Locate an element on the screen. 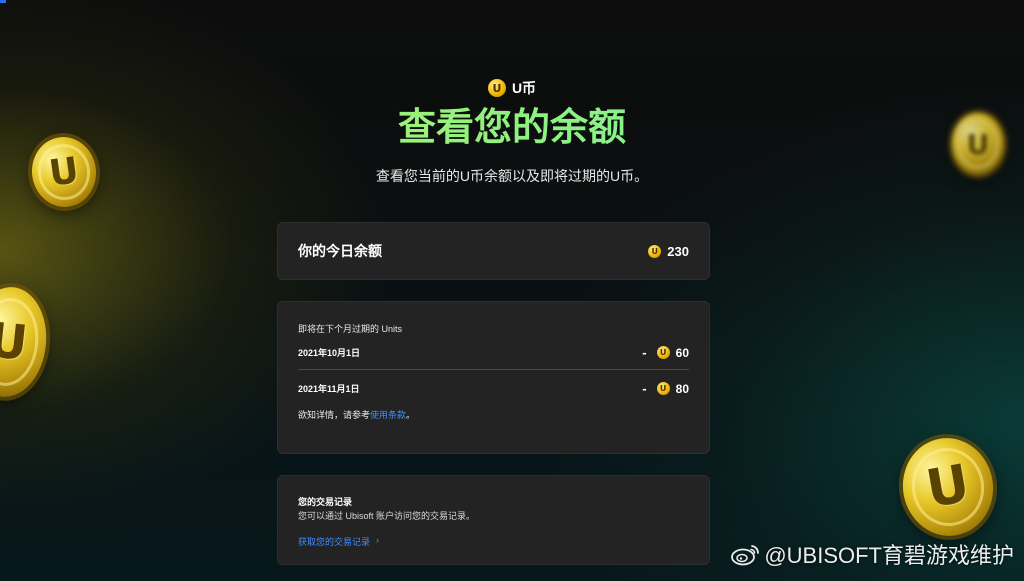 This screenshot has width=1024, height=581. expiry-amount: - U 80 is located at coordinates (665, 388).